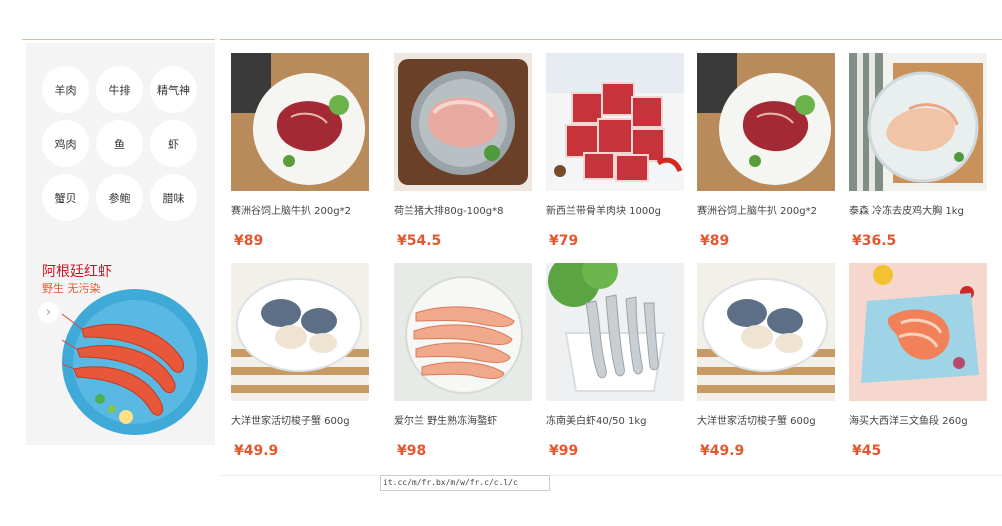 This screenshot has height=526, width=1002. What do you see at coordinates (412, 451) in the screenshot?
I see `product-price: ¥98` at bounding box center [412, 451].